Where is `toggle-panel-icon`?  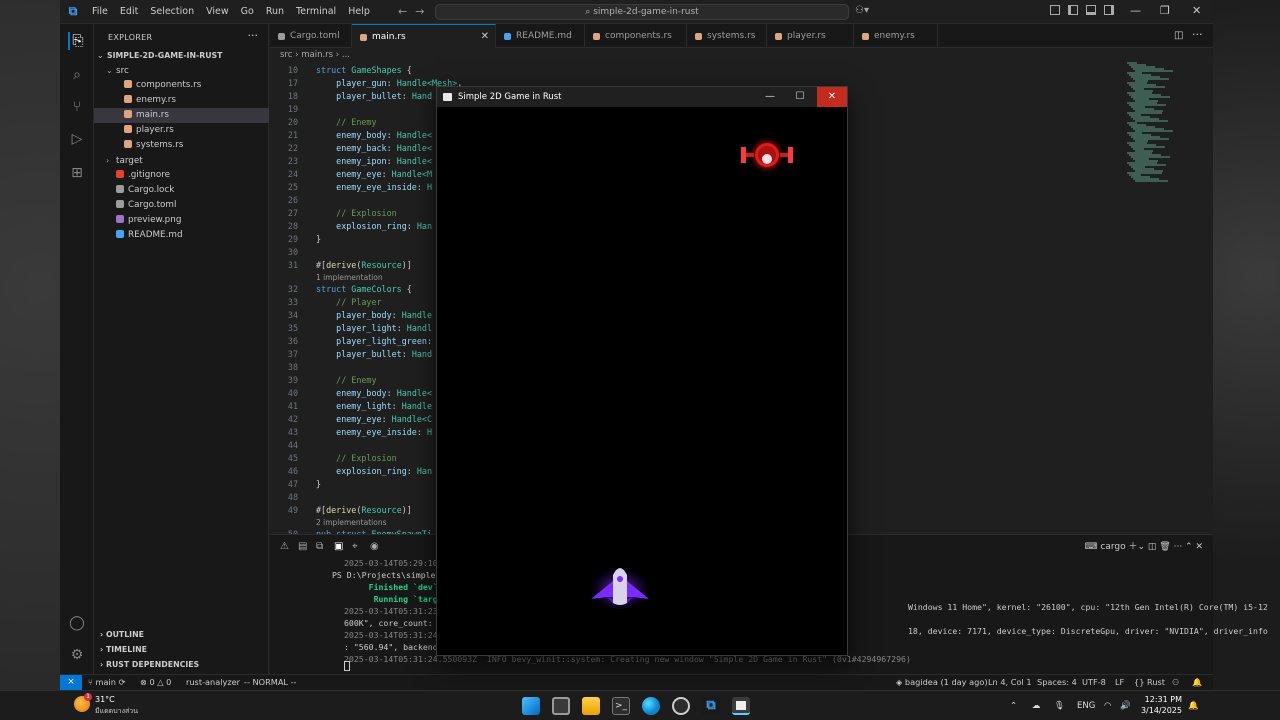 toggle-panel-icon is located at coordinates (1091, 10).